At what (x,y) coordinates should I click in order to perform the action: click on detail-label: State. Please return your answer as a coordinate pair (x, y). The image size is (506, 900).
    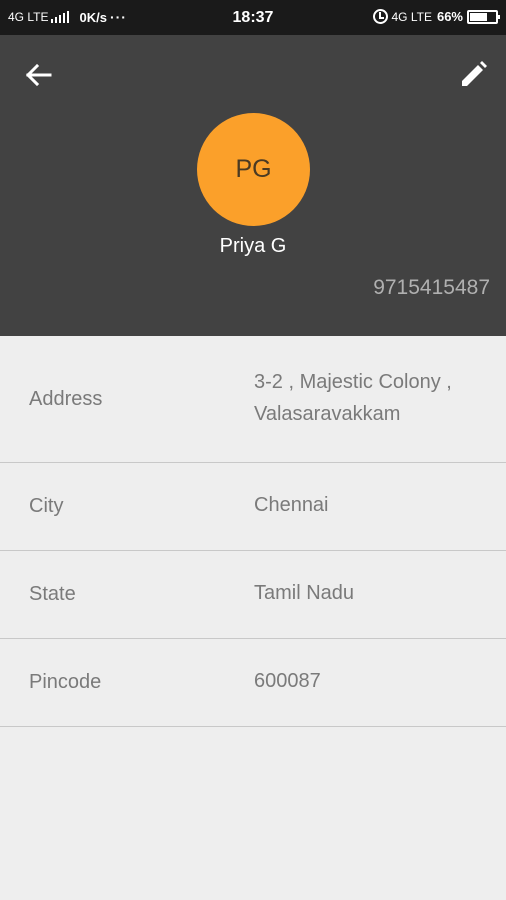
    Looking at the image, I should click on (52, 594).